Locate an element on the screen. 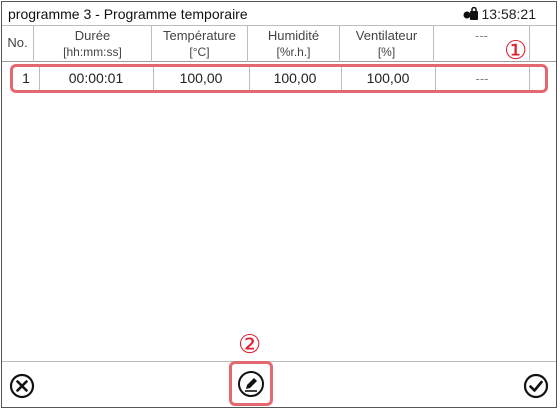 The height and width of the screenshot is (411, 560). annotation-marker-1: ① is located at coordinates (516, 51).